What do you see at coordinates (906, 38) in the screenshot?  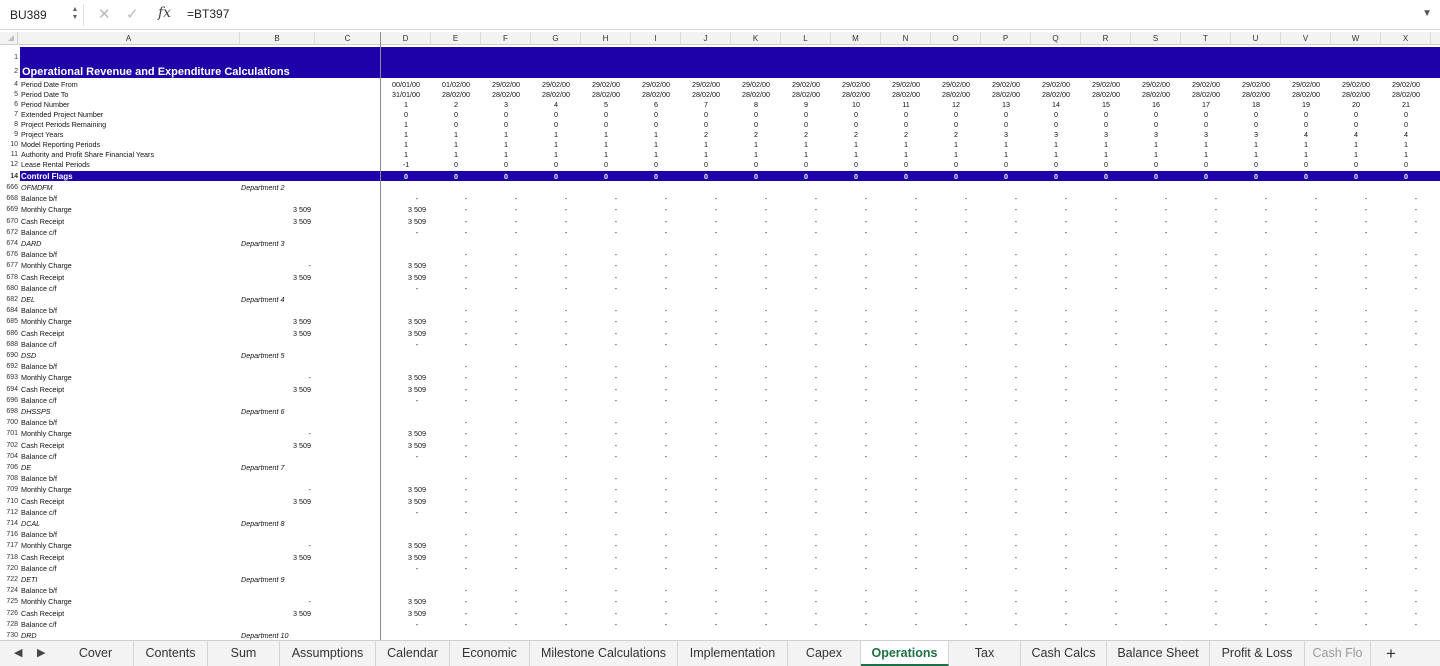 I see `column-header-n: N` at bounding box center [906, 38].